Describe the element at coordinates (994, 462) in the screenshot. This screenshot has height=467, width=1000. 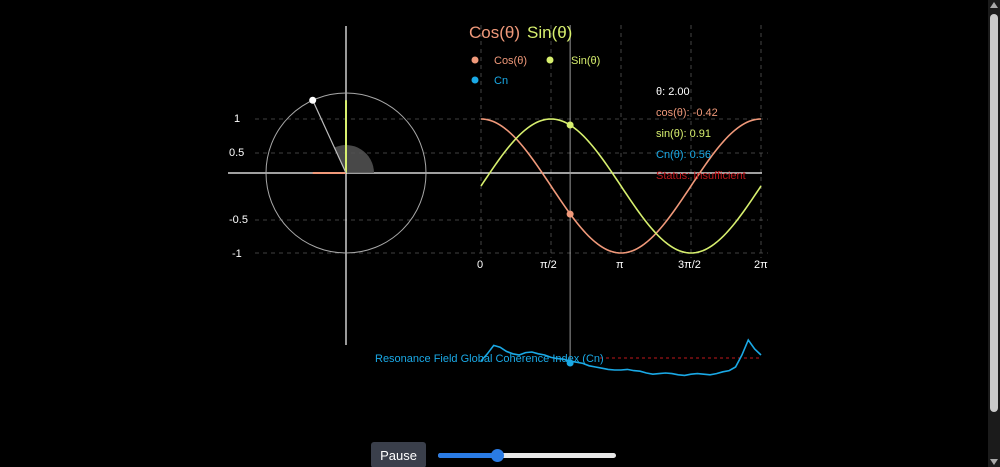
I see `scroll-down-arrow-icon` at that location.